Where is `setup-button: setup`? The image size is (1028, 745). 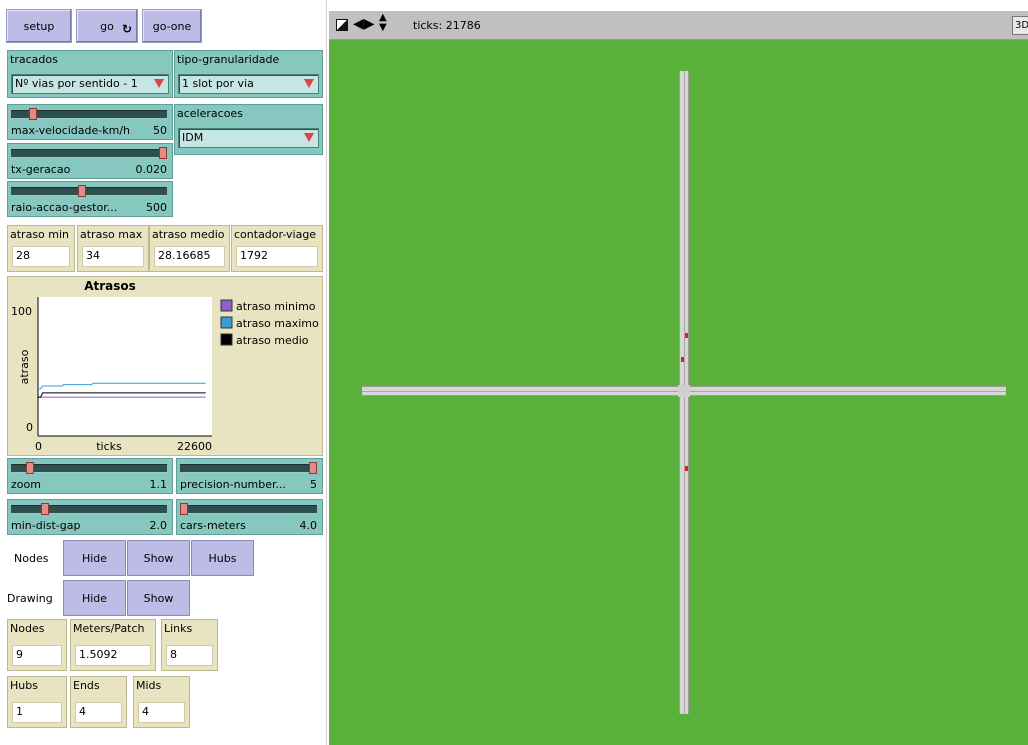
setup-button: setup is located at coordinates (39, 26).